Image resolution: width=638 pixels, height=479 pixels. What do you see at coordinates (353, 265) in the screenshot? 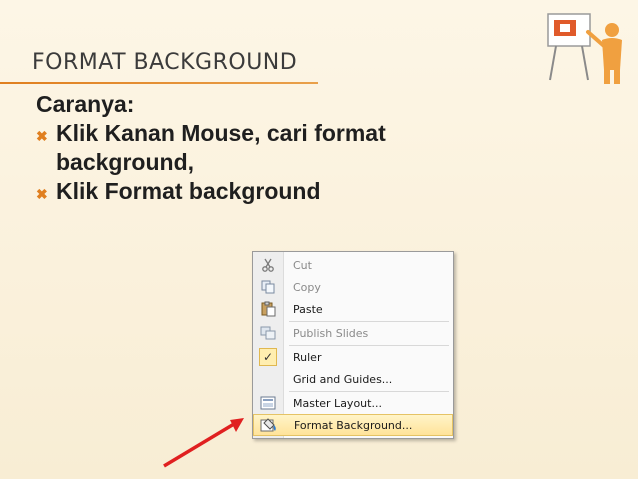
I see `menu-item-cut: Cut` at bounding box center [353, 265].